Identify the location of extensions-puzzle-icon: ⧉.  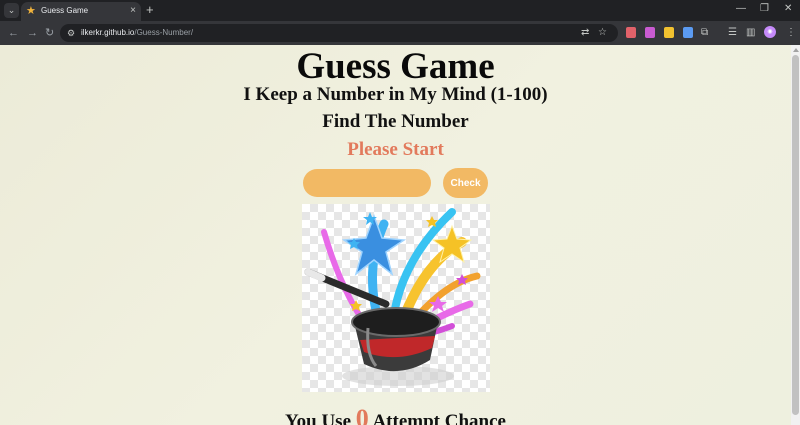
(704, 32).